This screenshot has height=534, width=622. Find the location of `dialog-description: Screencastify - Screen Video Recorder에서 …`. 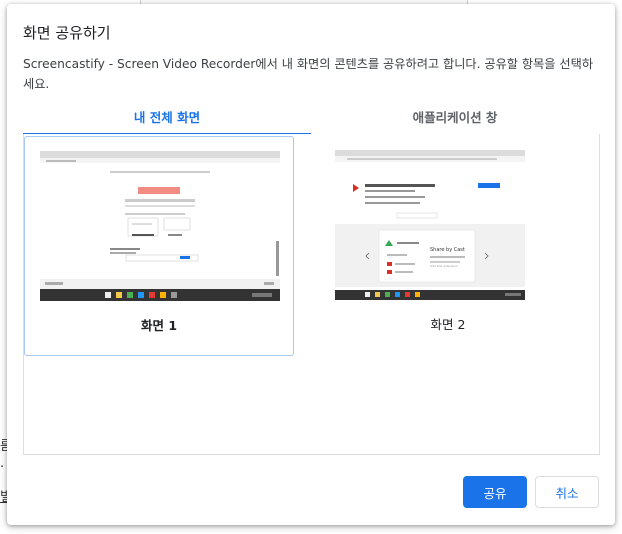

dialog-description: Screencastify - Screen Video Recorder에서 … is located at coordinates (308, 74).